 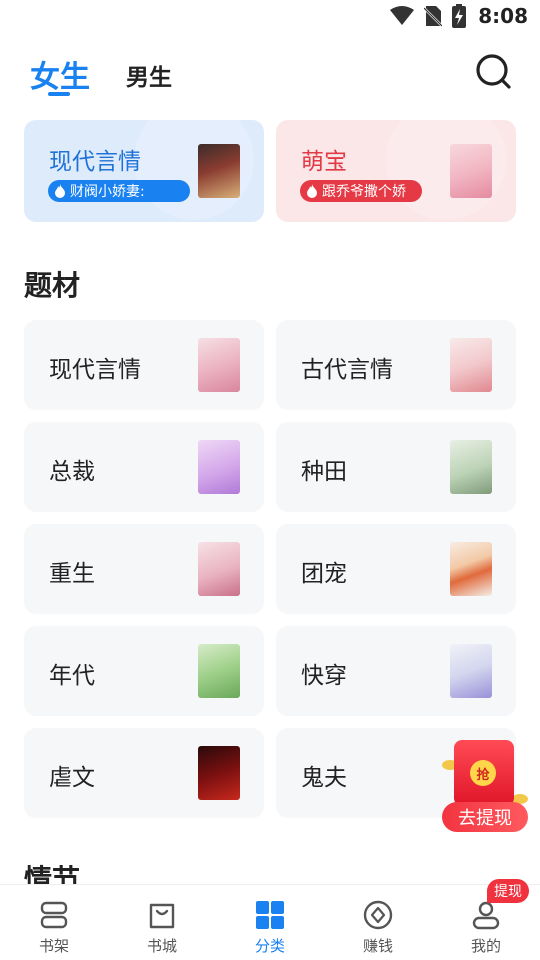 What do you see at coordinates (144, 671) in the screenshot?
I see `topic-card-era: 年代` at bounding box center [144, 671].